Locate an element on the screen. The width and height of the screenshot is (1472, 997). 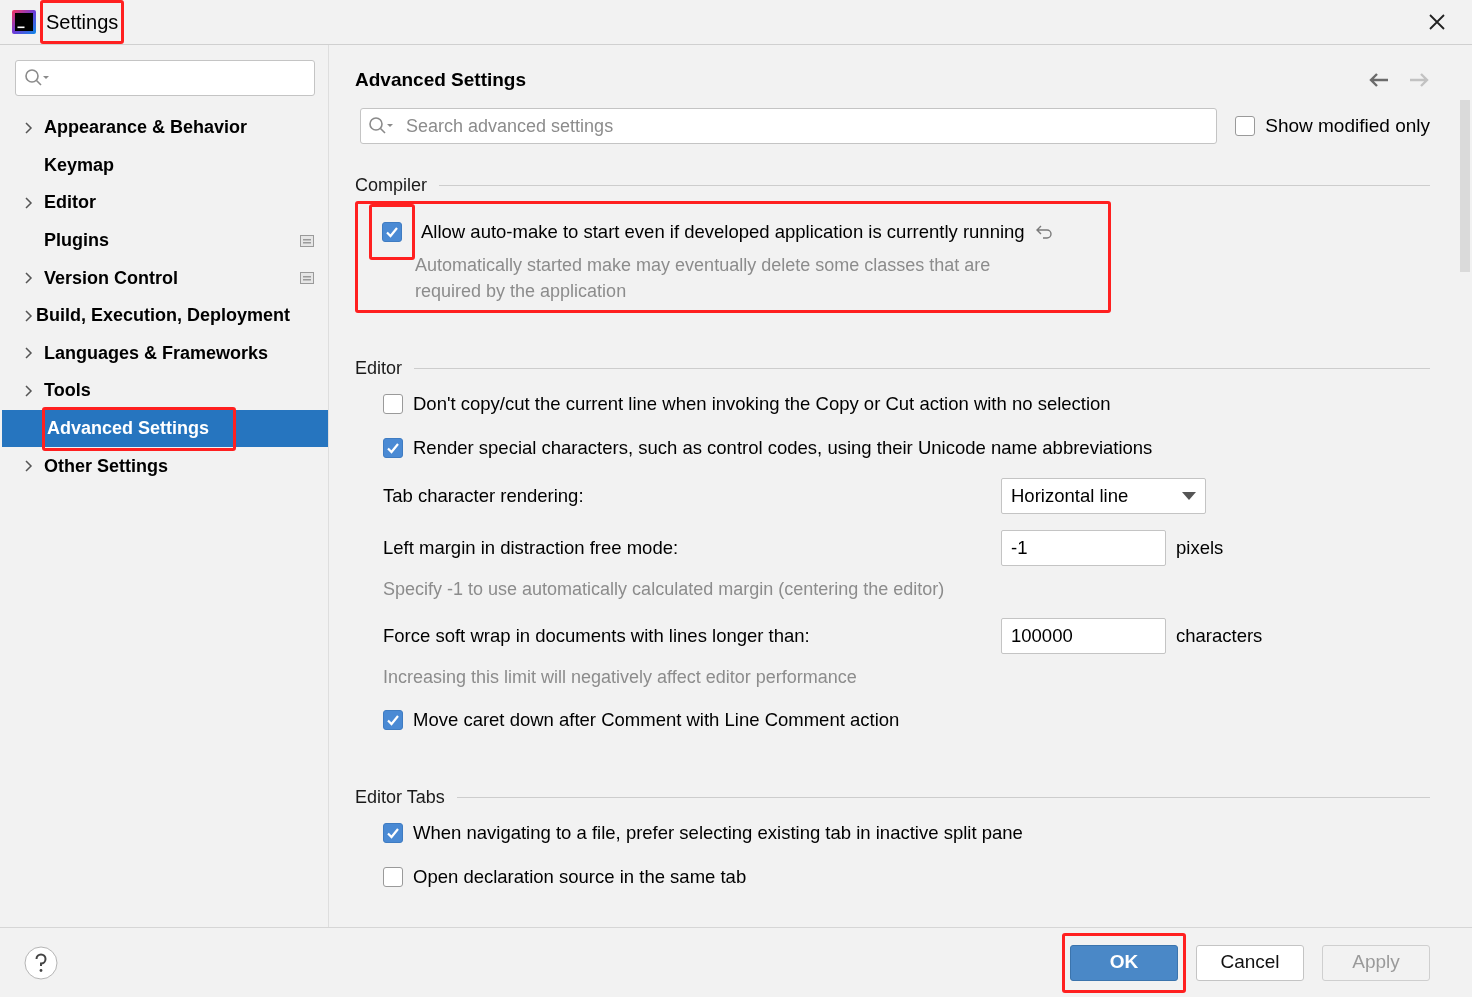
sidebar-item: Advanced Settings is located at coordinates (165, 428).